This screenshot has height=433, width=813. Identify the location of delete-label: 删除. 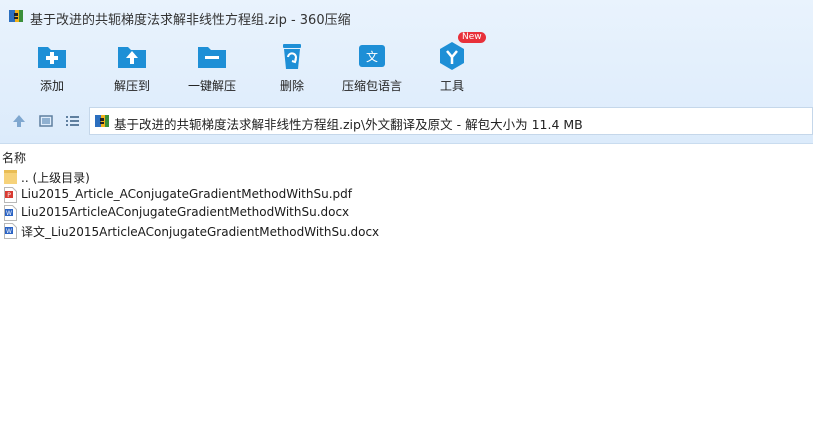
(291, 86).